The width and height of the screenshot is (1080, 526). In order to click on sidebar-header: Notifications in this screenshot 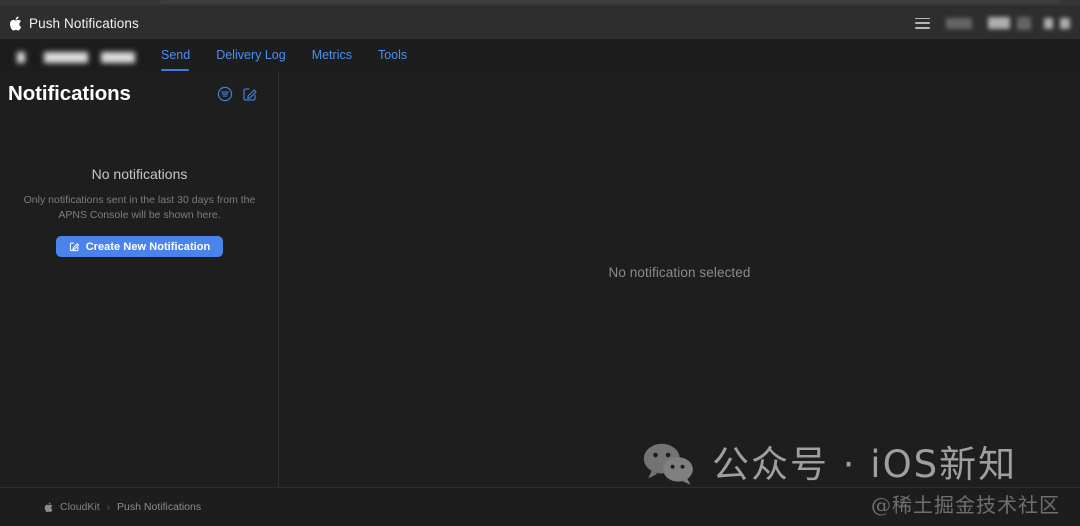, I will do `click(139, 88)`.